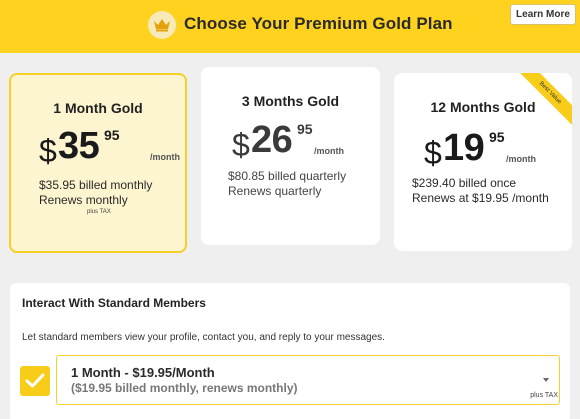 The width and height of the screenshot is (580, 419). Describe the element at coordinates (96, 185) in the screenshot. I see `billing-line: $35.95 billed monthly` at that location.